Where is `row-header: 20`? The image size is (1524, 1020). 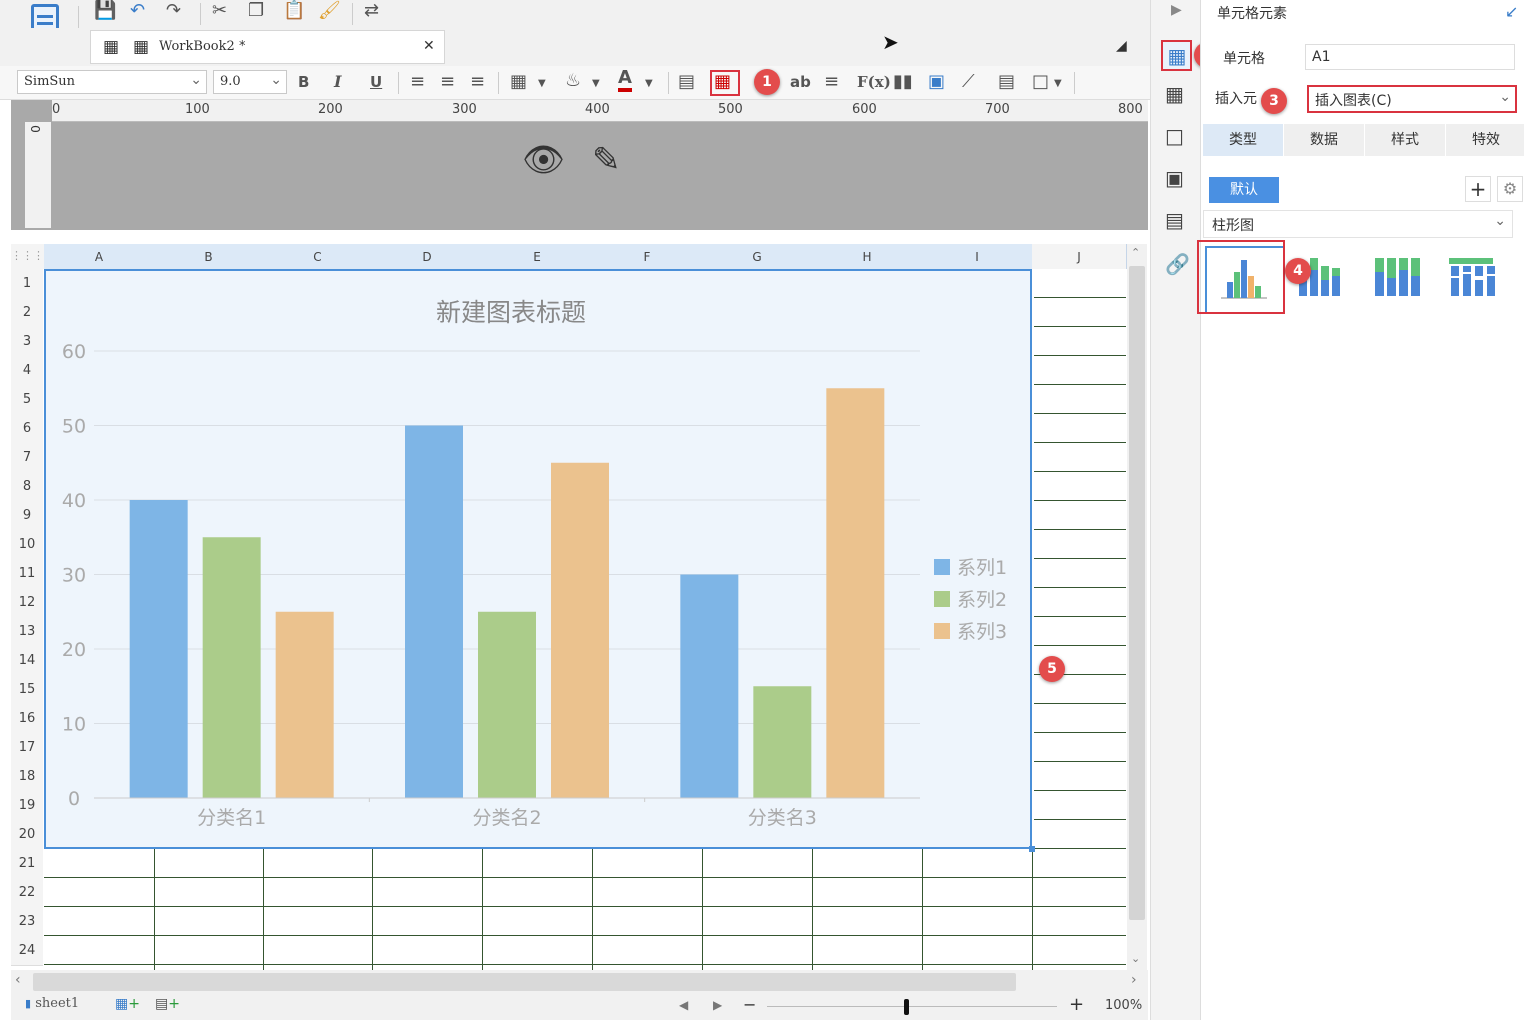 row-header: 20 is located at coordinates (27, 835).